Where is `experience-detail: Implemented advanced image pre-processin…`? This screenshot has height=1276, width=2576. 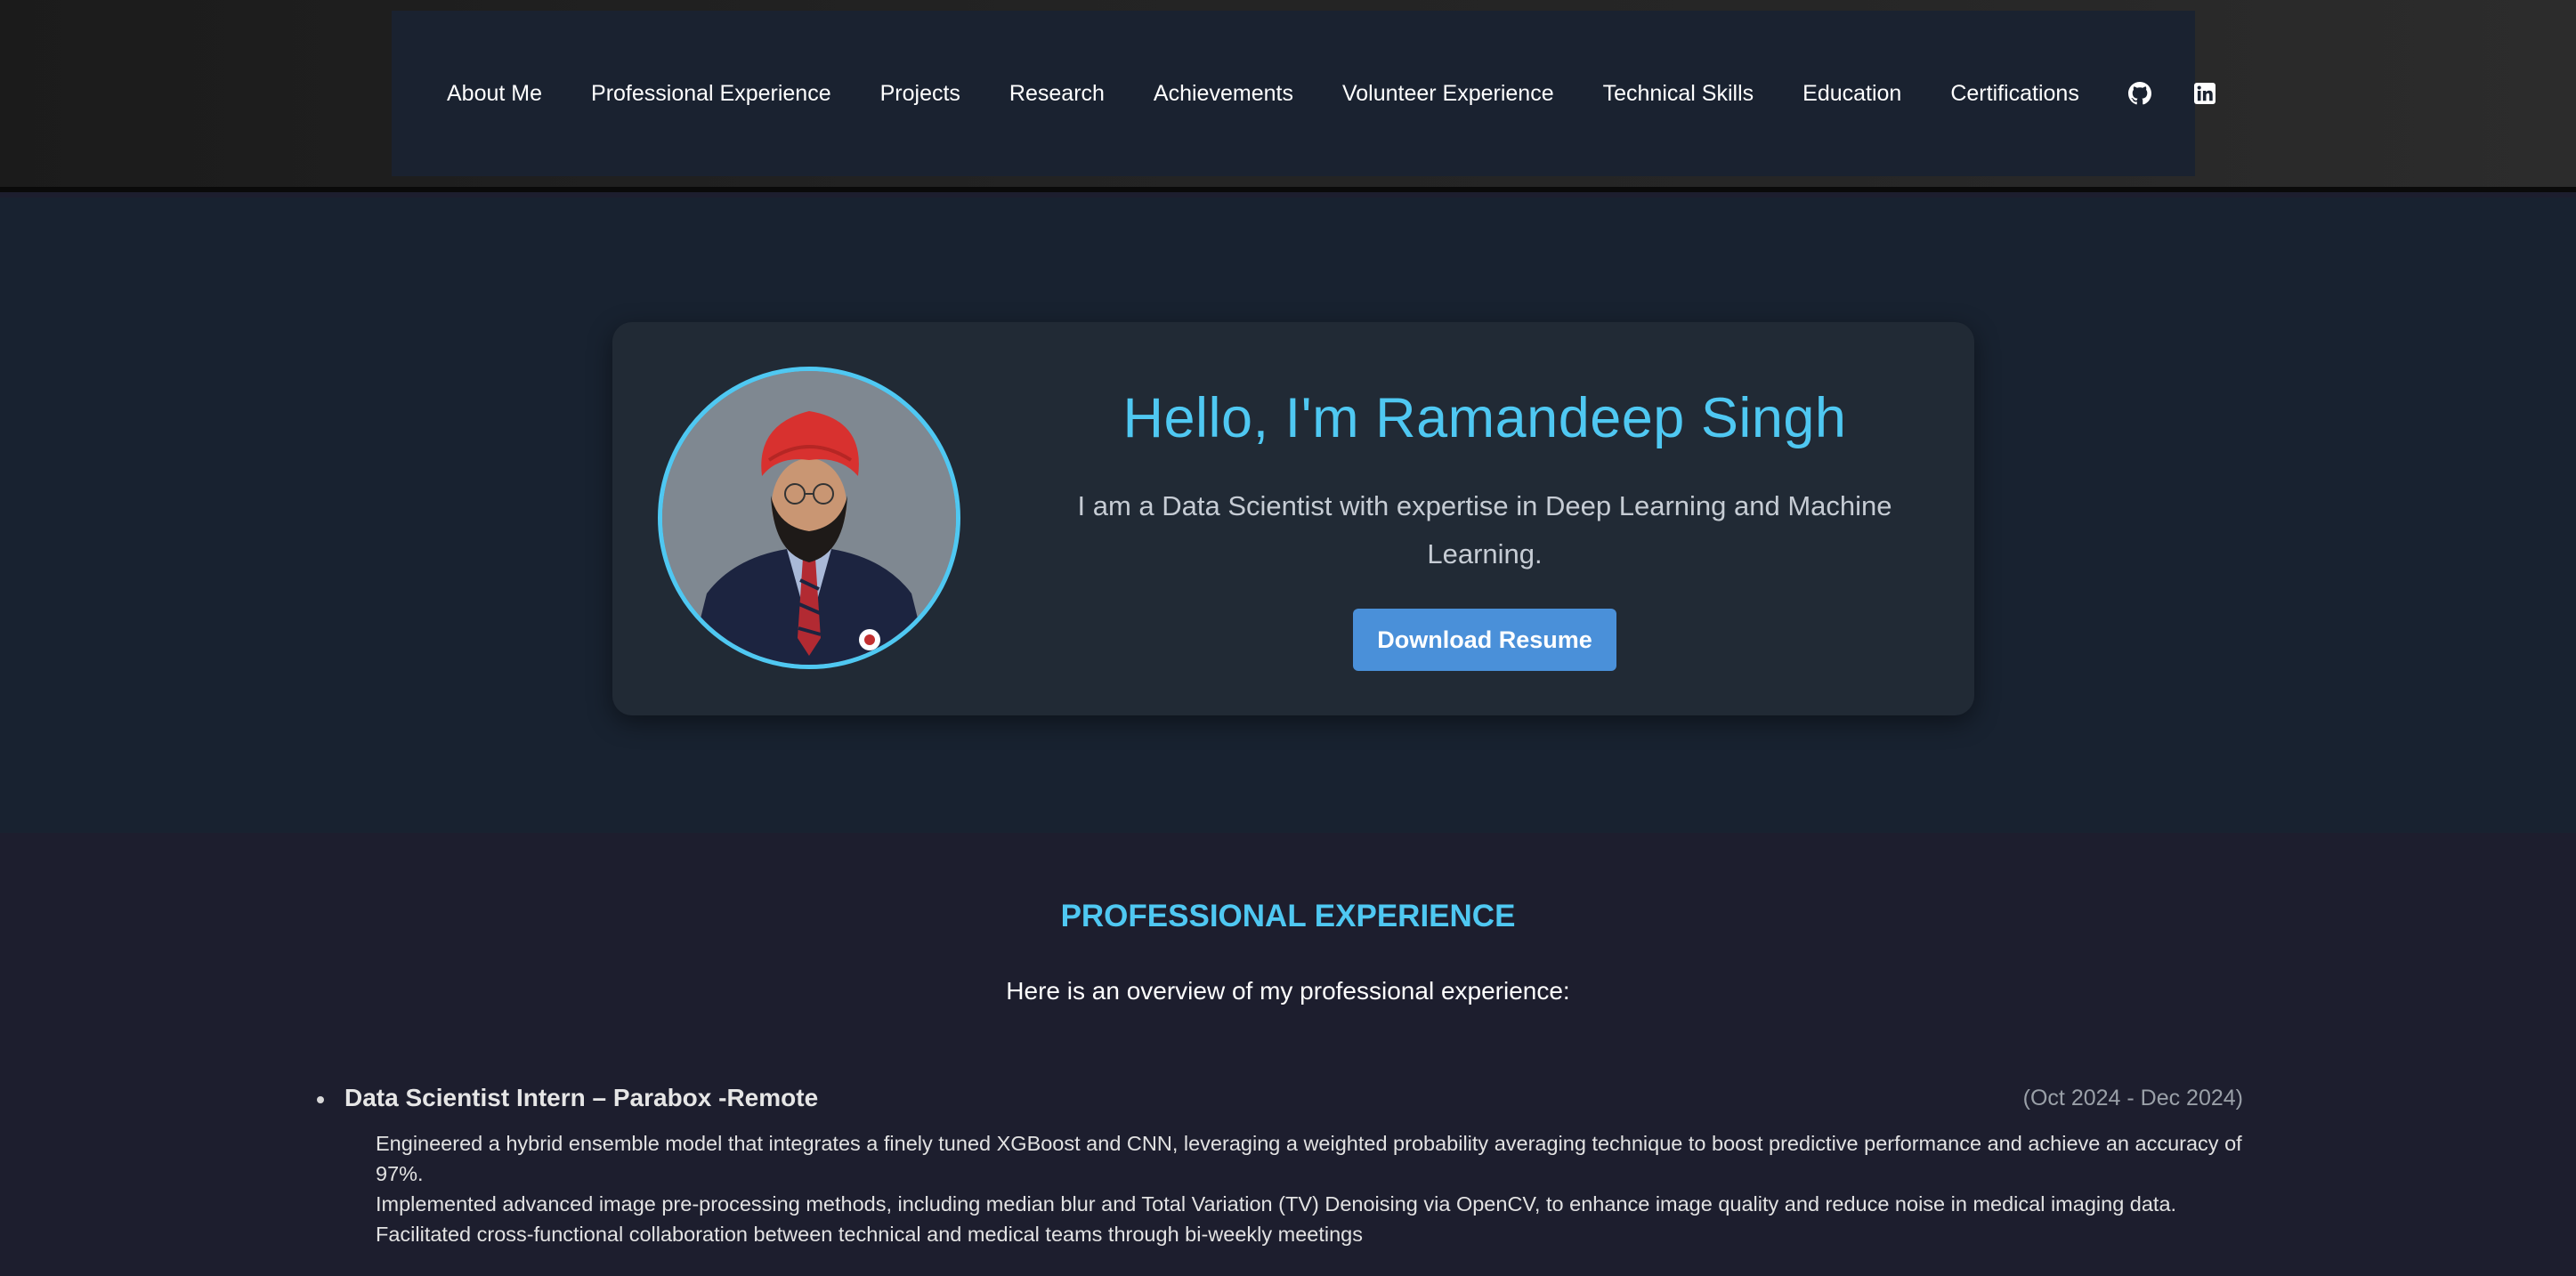 experience-detail: Implemented advanced image pre-processin… is located at coordinates (1276, 1203).